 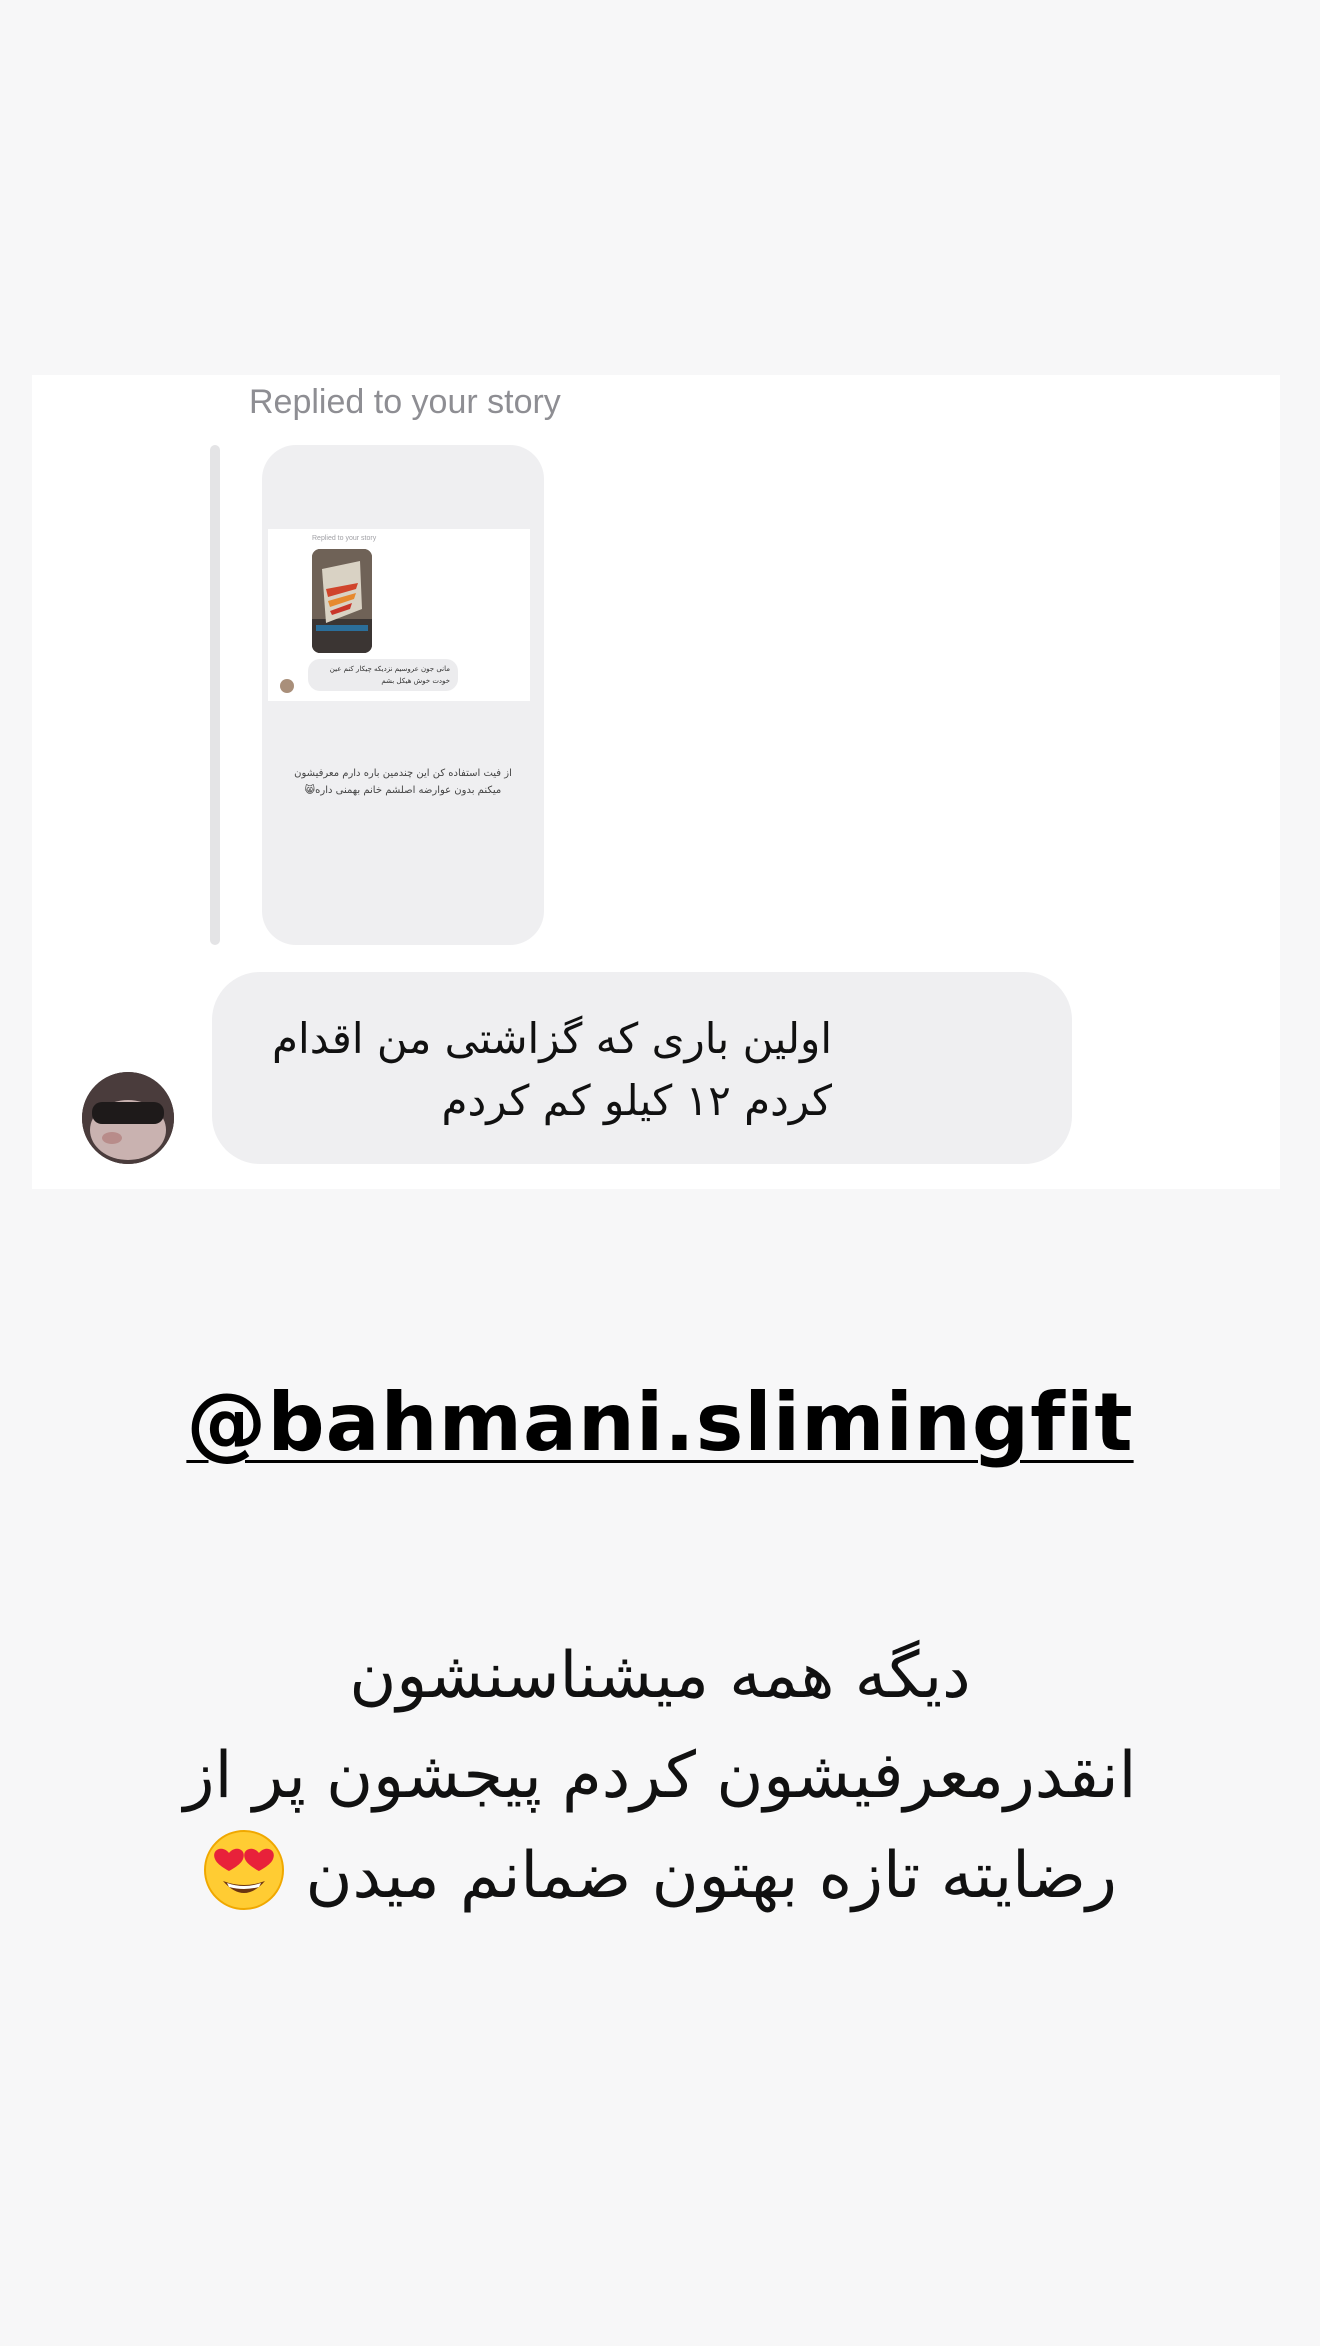 I want to click on heart-eyes-emoji-icon, so click(x=244, y=1870).